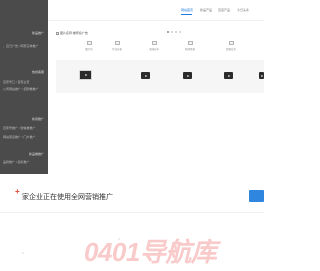 The image size is (320, 271). Describe the element at coordinates (150, 252) in the screenshot. I see `watermark-text: 0401导航库` at that location.